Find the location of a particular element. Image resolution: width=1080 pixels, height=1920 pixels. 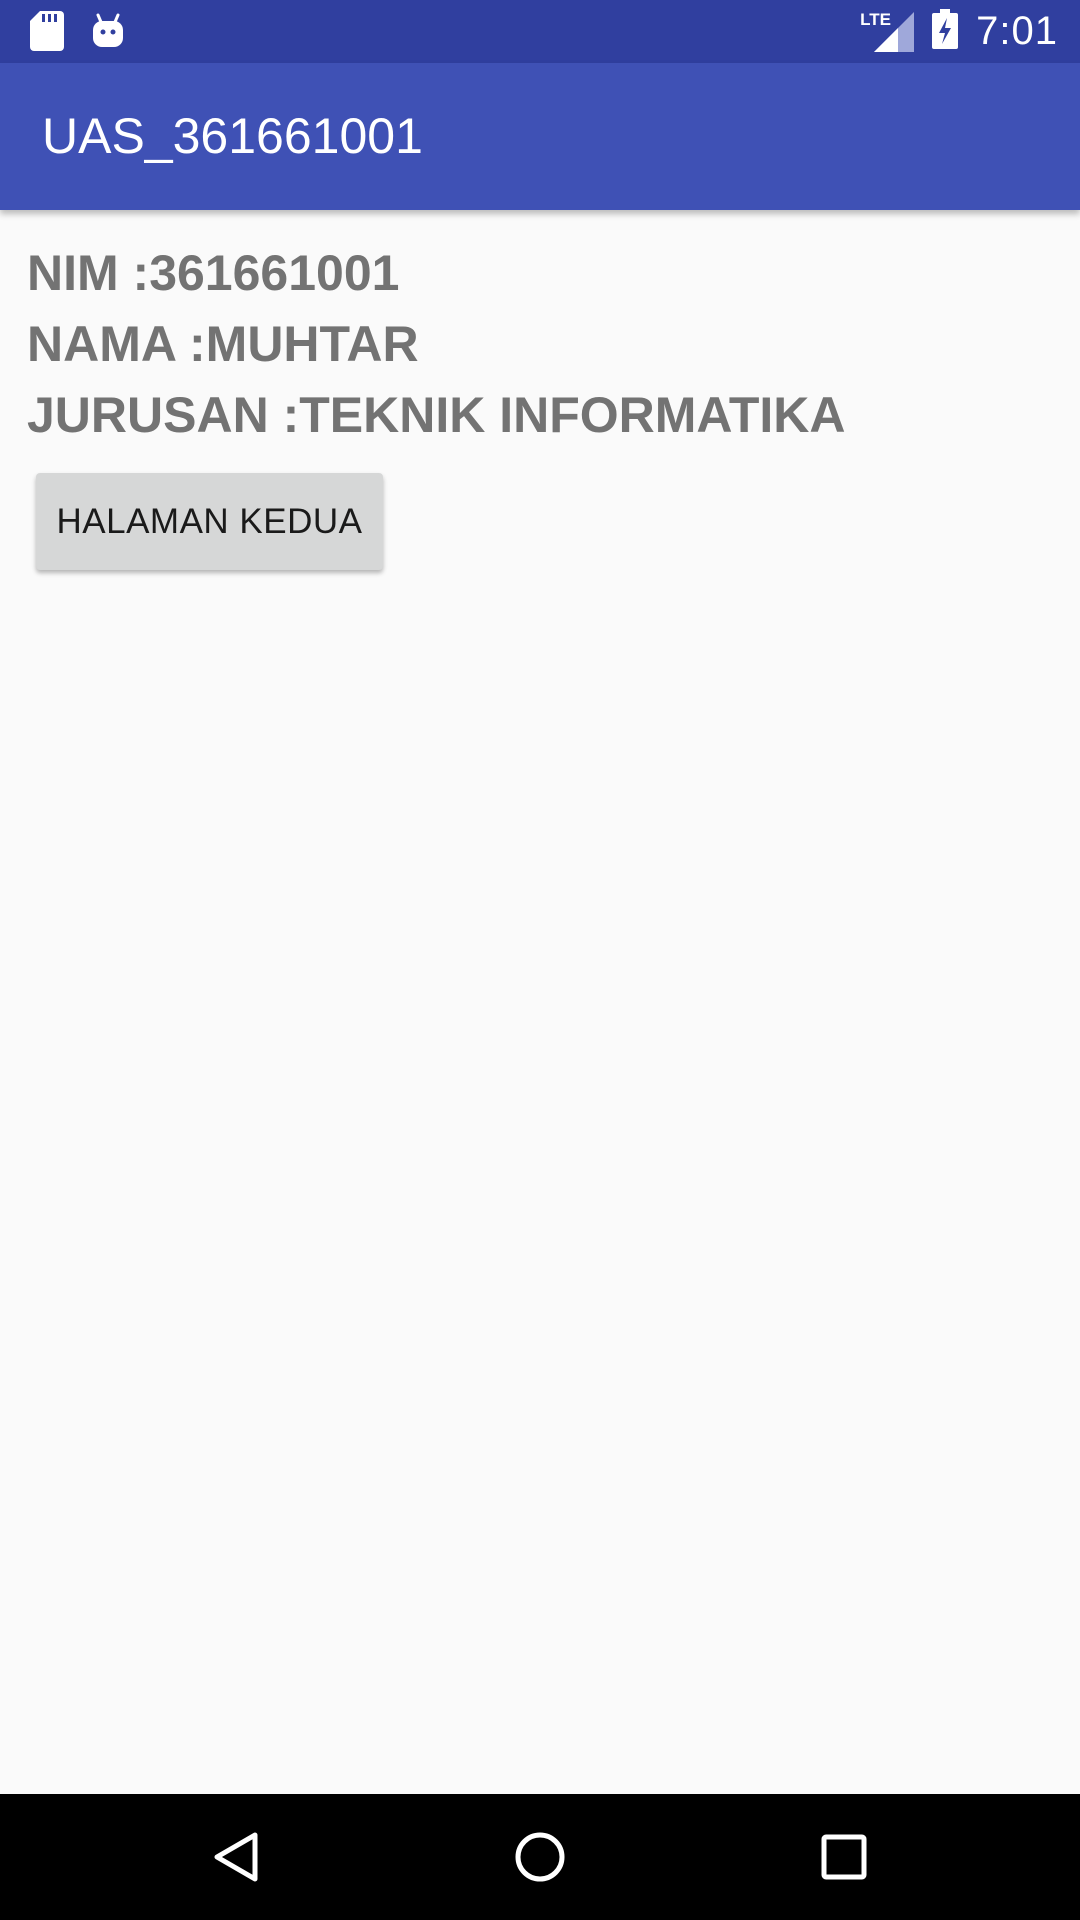

status-bar: LTE 7:01 is located at coordinates (540, 31).